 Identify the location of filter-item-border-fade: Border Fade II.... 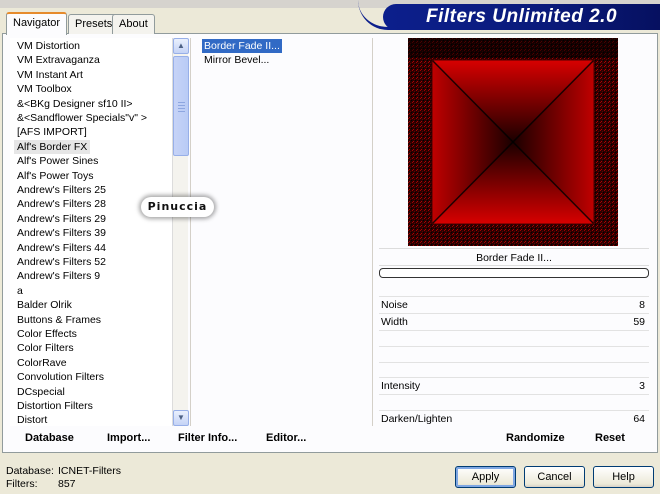
(242, 46).